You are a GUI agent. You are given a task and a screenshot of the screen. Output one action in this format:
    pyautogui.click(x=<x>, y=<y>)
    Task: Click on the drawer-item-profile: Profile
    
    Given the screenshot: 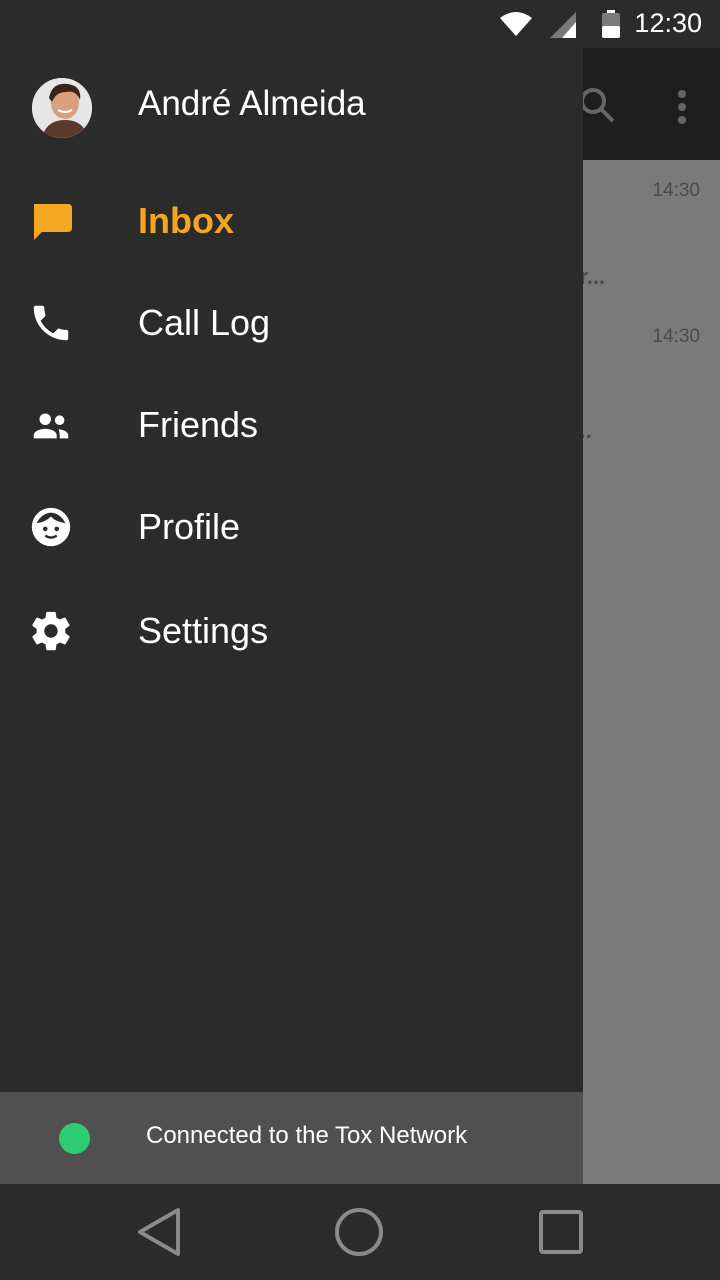 What is the action you would take?
    pyautogui.click(x=291, y=528)
    